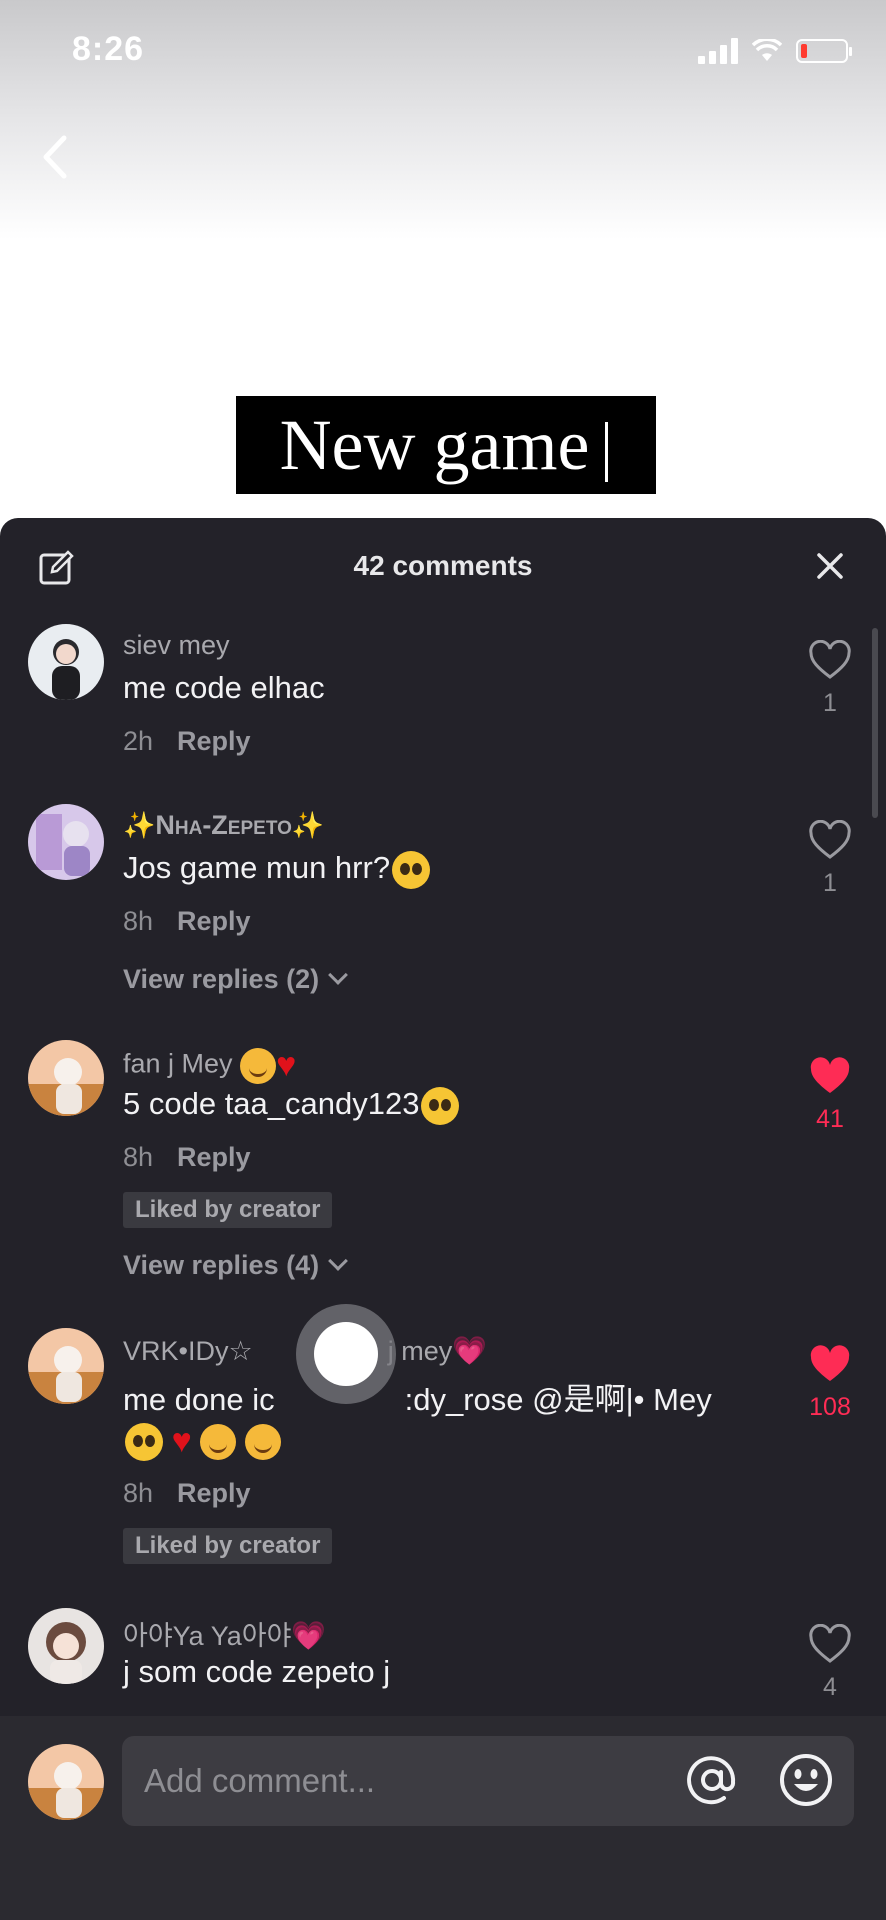 The width and height of the screenshot is (886, 1920). What do you see at coordinates (257, 1671) in the screenshot?
I see `comment-text: j som code zepeto j` at bounding box center [257, 1671].